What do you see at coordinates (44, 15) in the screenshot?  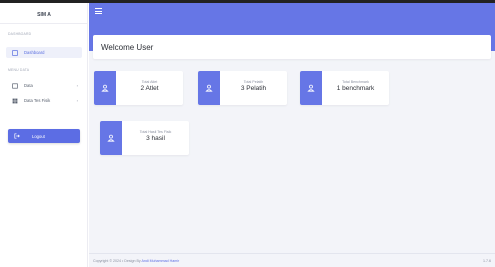 I see `brand-title: SIM A` at bounding box center [44, 15].